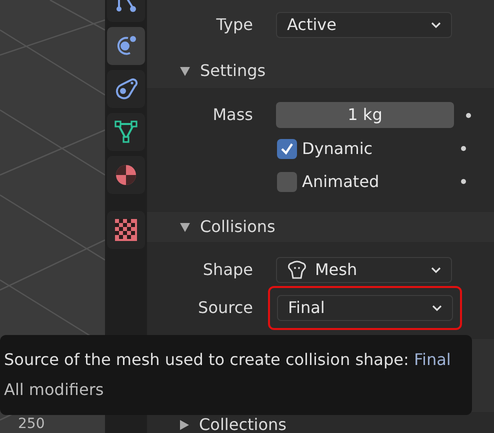  What do you see at coordinates (363, 182) in the screenshot?
I see `checkbox: Animated` at bounding box center [363, 182].